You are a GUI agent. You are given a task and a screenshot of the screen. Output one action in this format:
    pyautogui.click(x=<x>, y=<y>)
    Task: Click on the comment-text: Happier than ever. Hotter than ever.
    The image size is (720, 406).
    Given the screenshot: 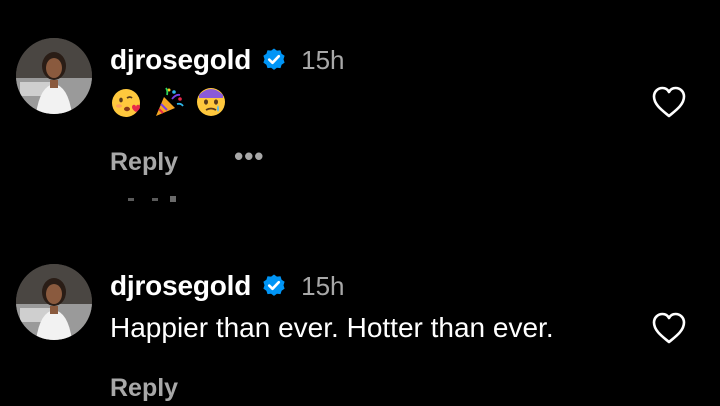 What is the action you would take?
    pyautogui.click(x=332, y=327)
    